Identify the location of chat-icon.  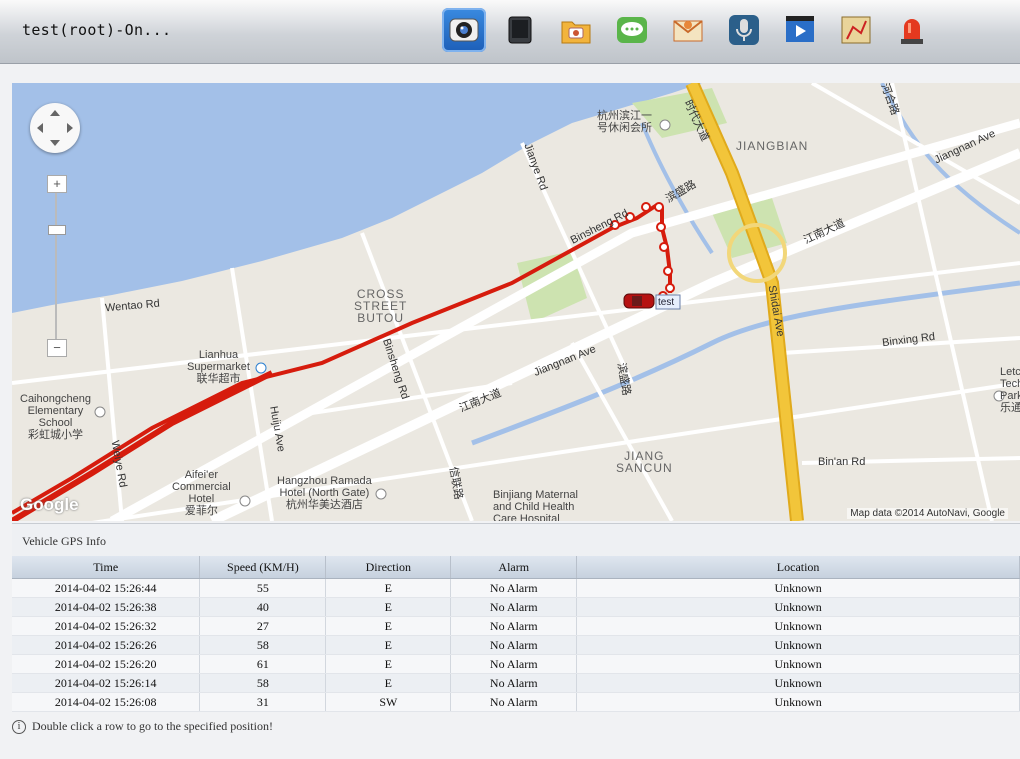
(632, 30).